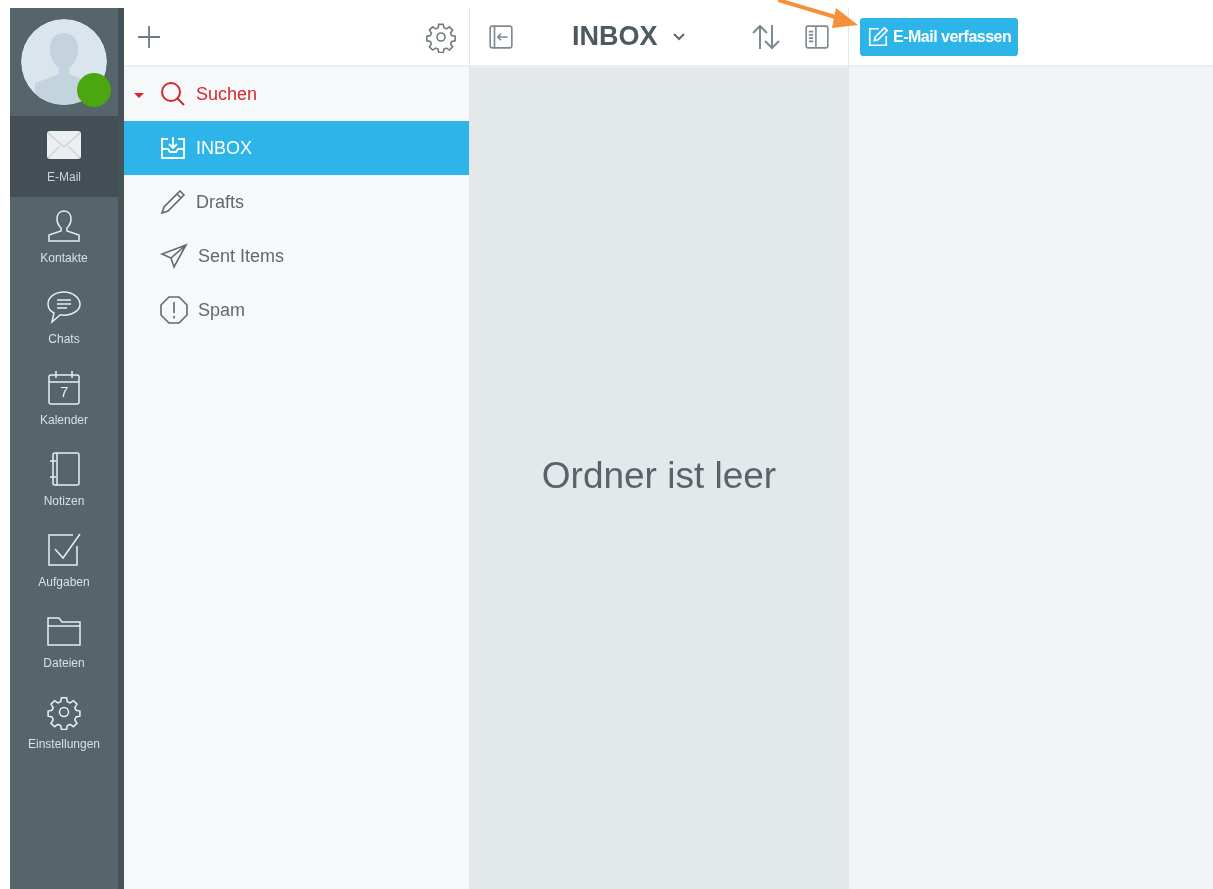 This screenshot has width=1213, height=889. I want to click on calendar-icon, so click(64, 388).